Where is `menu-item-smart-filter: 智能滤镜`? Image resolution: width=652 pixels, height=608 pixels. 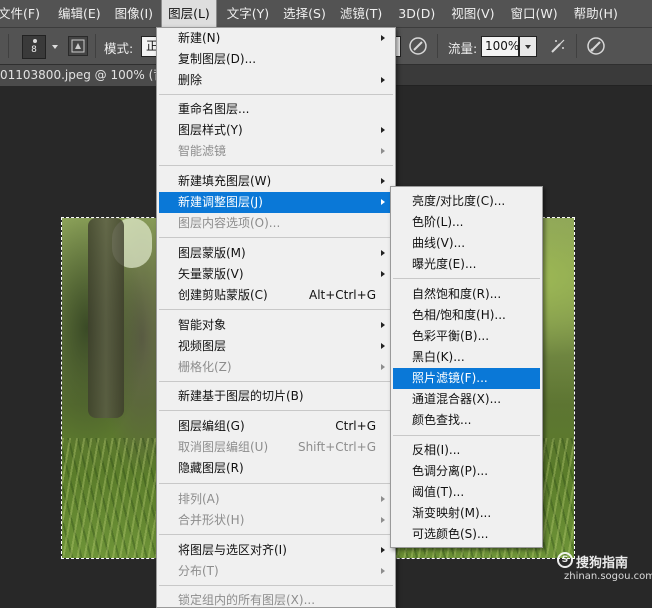
menu-item-smart-filter: 智能滤镜 is located at coordinates (276, 151).